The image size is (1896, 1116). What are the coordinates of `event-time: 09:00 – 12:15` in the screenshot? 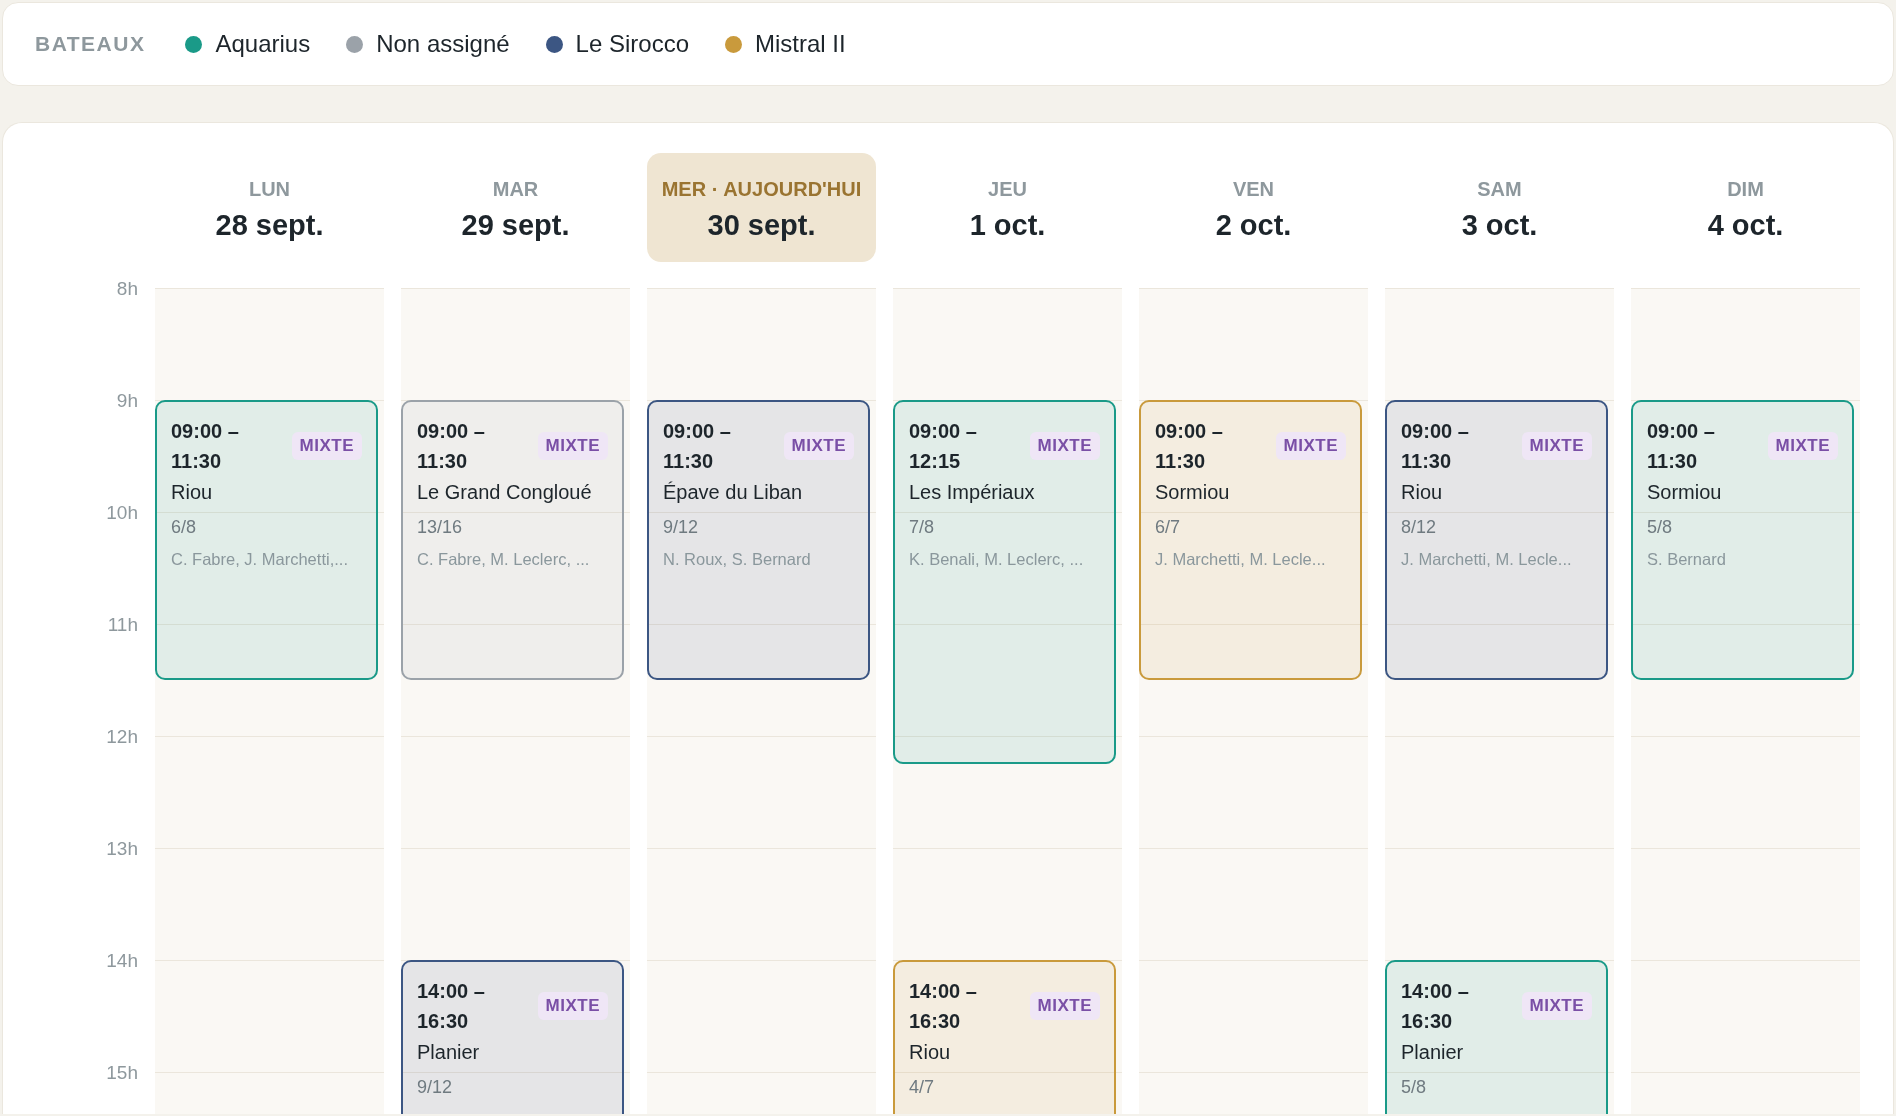 It's located at (943, 446).